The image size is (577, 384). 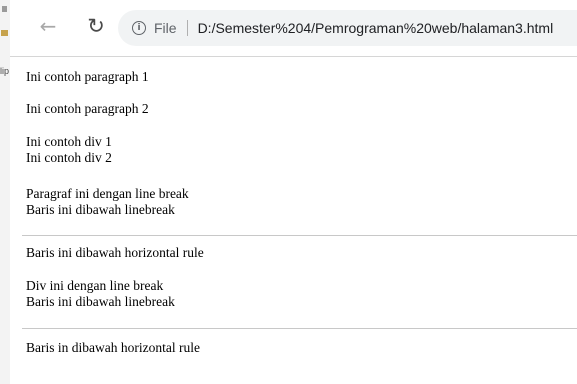 What do you see at coordinates (87, 76) in the screenshot?
I see `paragraph-1: Ini contoh paragraph 1` at bounding box center [87, 76].